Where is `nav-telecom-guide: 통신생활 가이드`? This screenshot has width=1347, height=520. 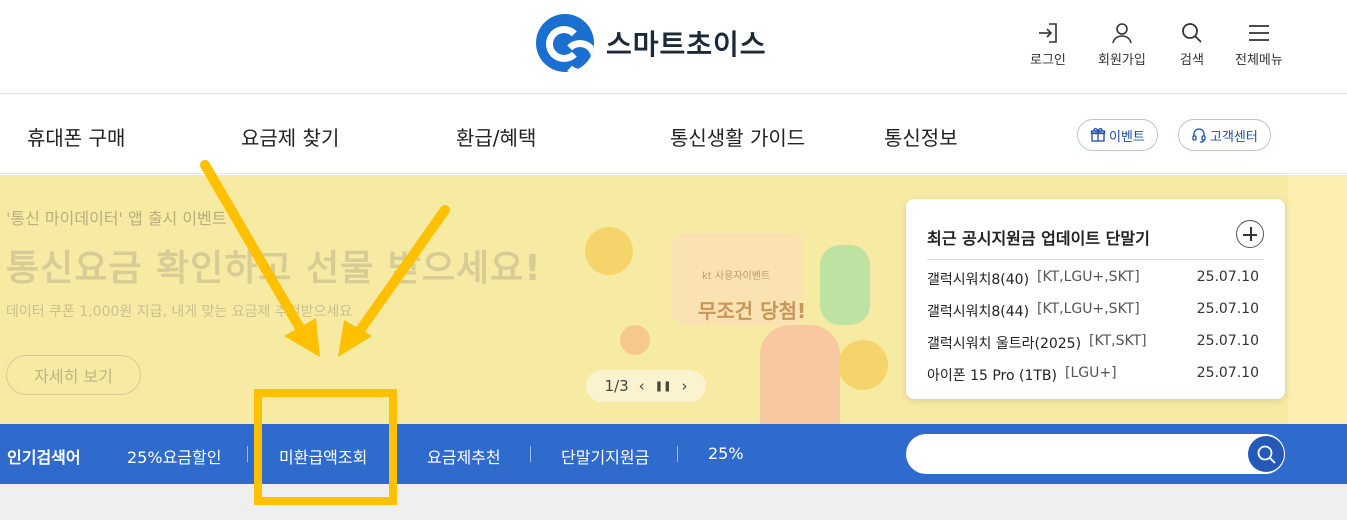 nav-telecom-guide: 통신생활 가이드 is located at coordinates (737, 136).